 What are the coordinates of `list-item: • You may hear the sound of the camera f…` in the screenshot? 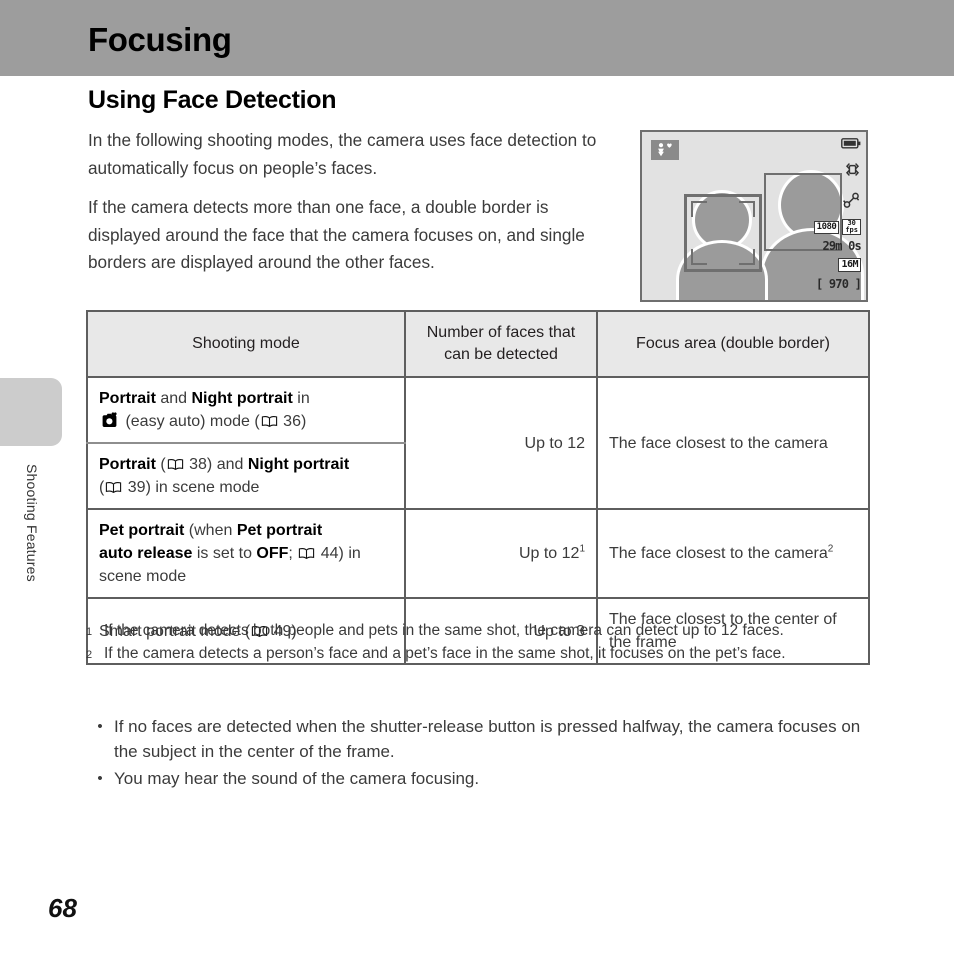 It's located at (479, 778).